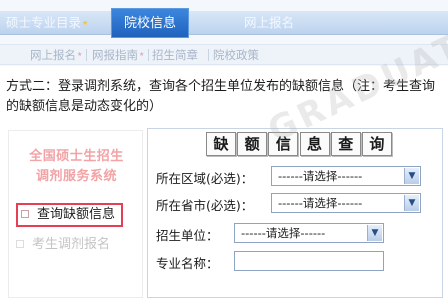 The width and height of the screenshot is (448, 300). I want to click on unit-row: 招生单位： ------请选择------ ▼, so click(296, 234).